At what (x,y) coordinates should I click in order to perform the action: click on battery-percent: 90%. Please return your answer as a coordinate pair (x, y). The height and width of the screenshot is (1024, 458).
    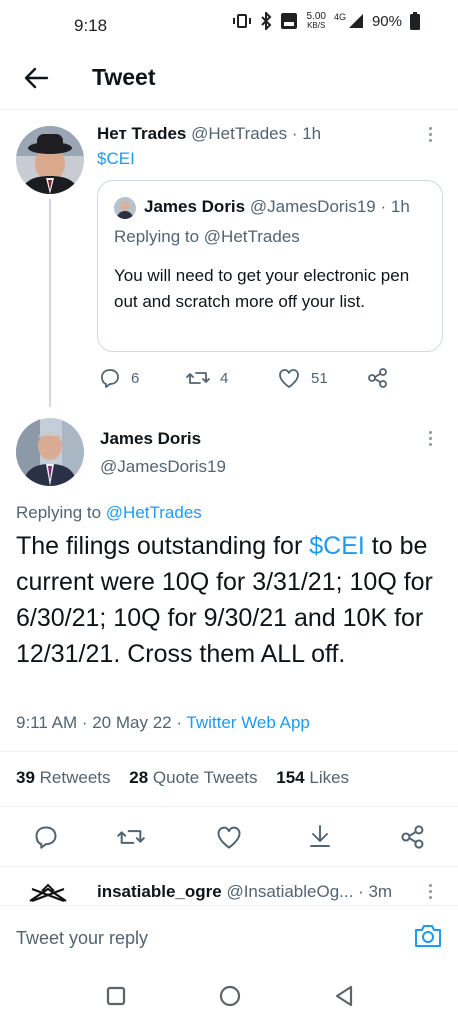
    Looking at the image, I should click on (386, 21).